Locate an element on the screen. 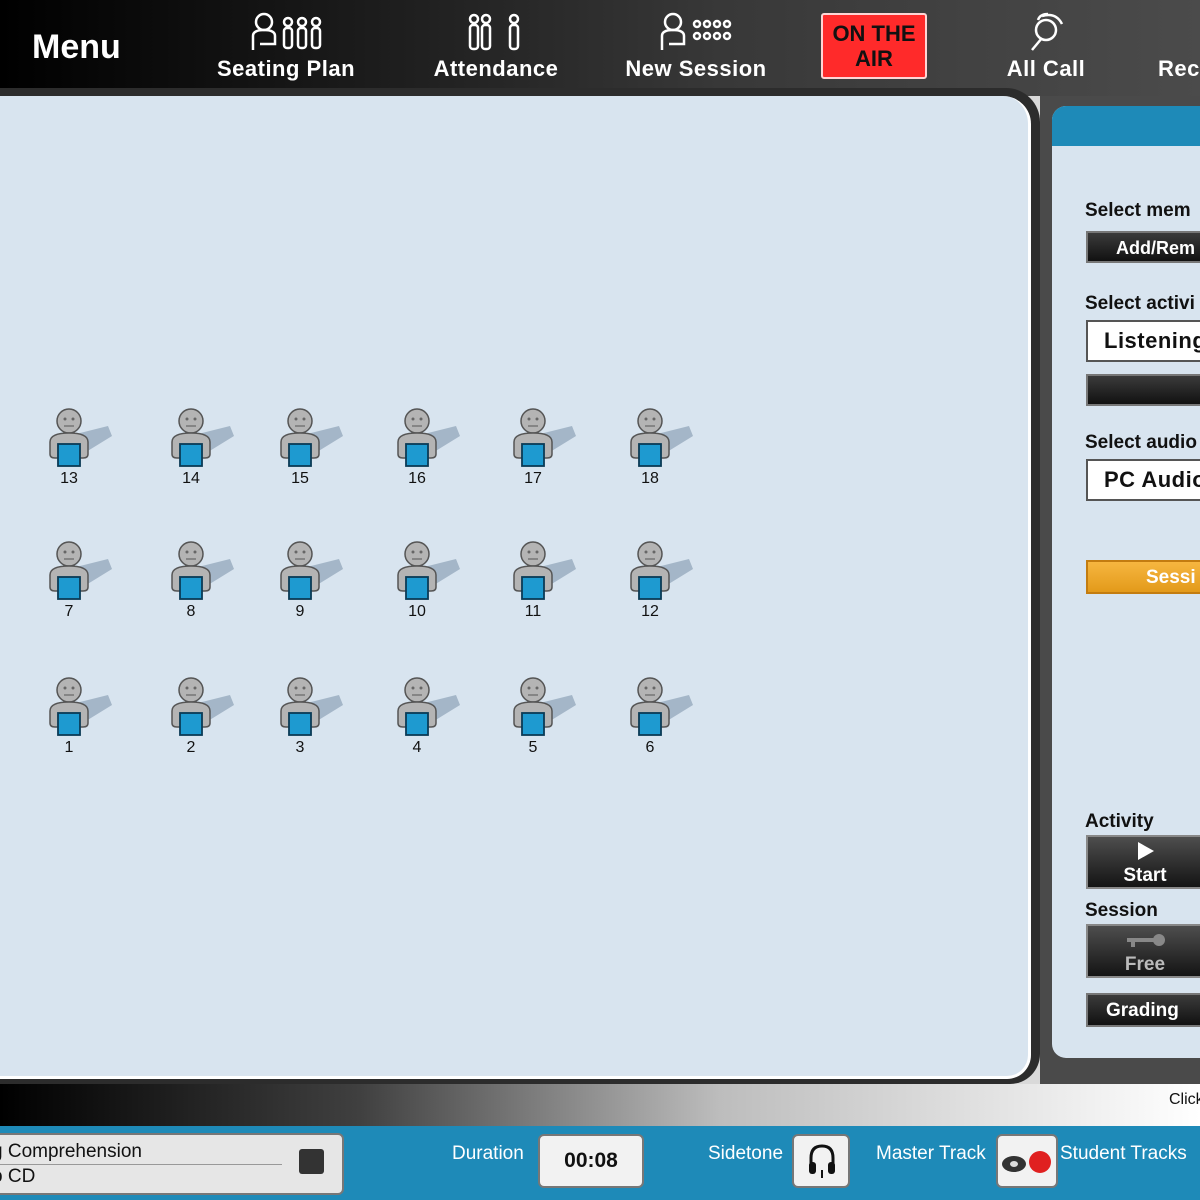  attendance-button: Attendance is located at coordinates (496, 49).